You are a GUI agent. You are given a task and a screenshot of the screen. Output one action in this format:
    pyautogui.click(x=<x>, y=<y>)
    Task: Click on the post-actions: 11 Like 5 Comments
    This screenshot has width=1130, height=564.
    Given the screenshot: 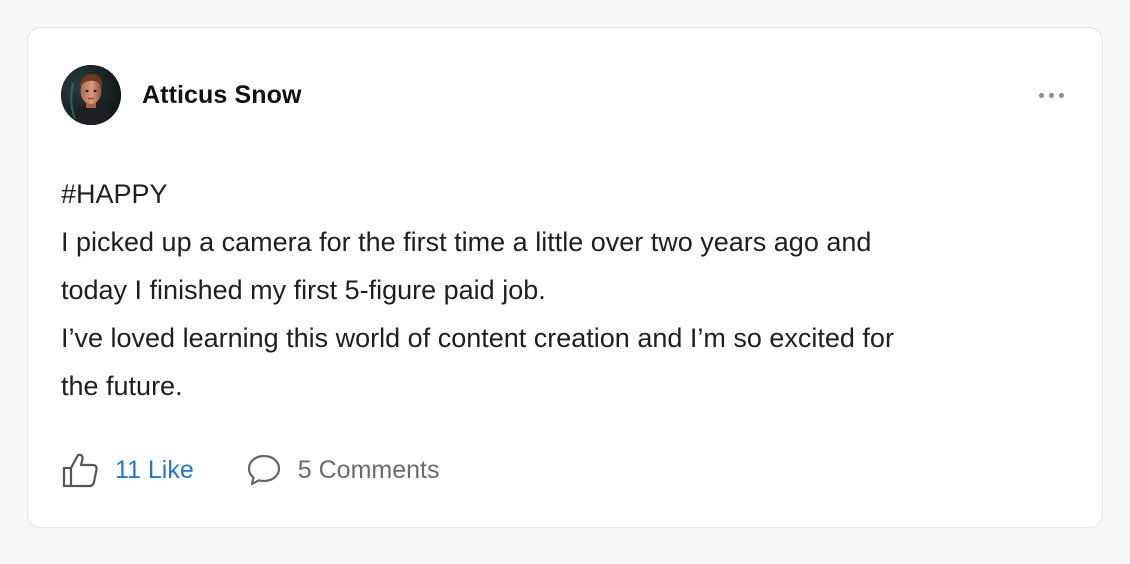 What is the action you would take?
    pyautogui.click(x=250, y=470)
    